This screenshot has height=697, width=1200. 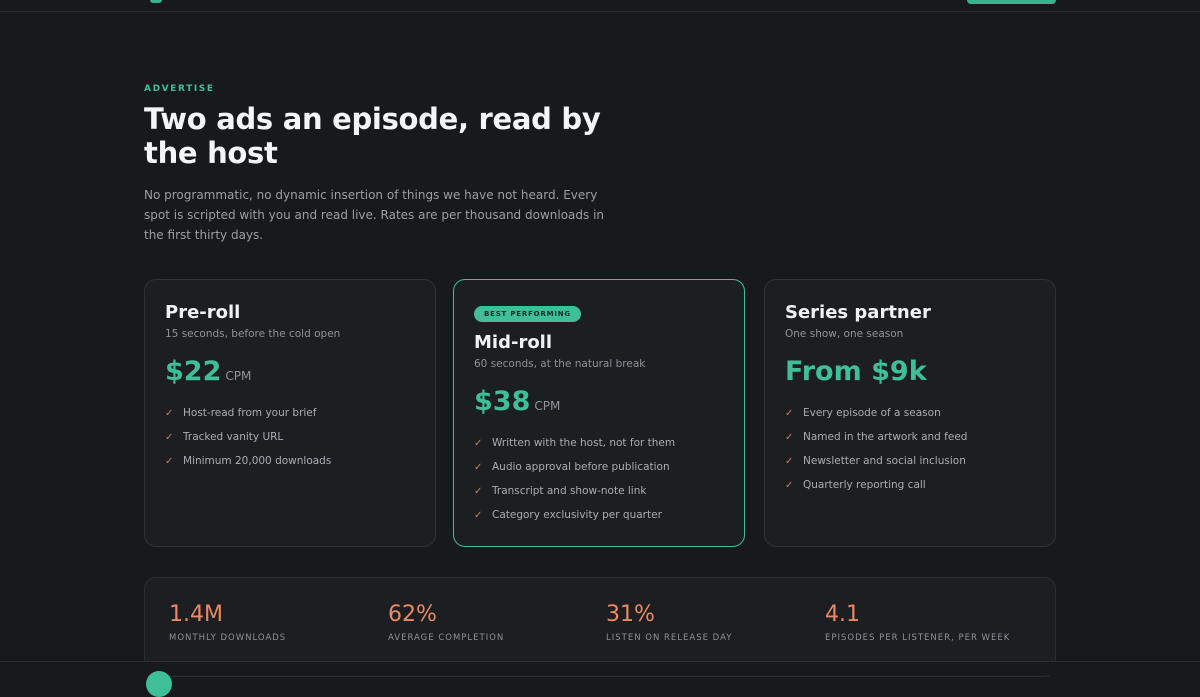 I want to click on feature-item: ✓ Named in the artwork and feed, so click(x=910, y=437).